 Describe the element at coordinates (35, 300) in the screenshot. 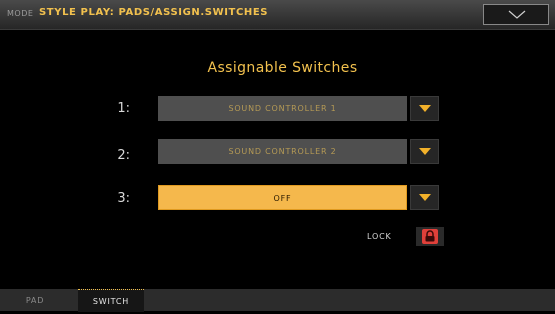

I see `tab-pad: PAD` at that location.